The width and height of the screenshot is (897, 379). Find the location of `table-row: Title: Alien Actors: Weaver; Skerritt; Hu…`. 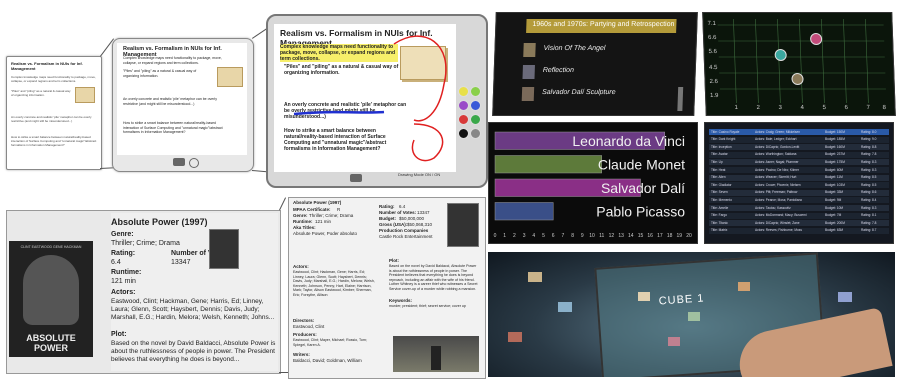

table-row: Title: Alien Actors: Weaver; Skerritt; Hu… is located at coordinates (799, 177).